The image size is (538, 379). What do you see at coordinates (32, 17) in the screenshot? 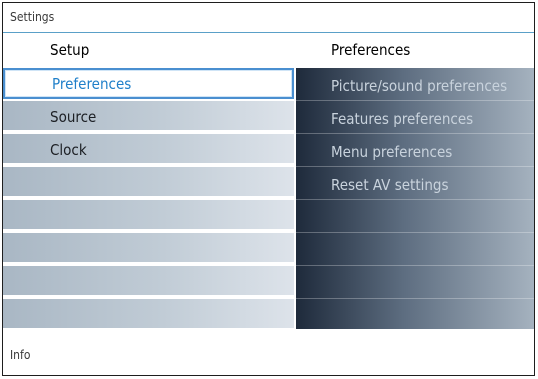
I see `window-title: Settings` at bounding box center [32, 17].